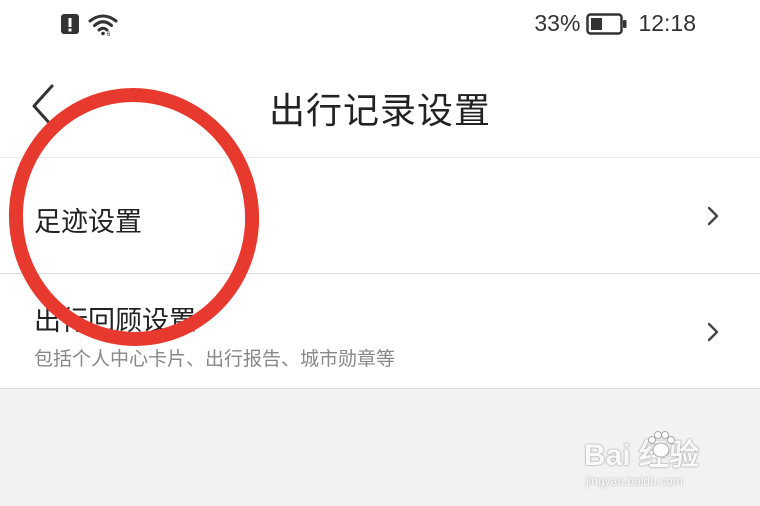 The width and height of the screenshot is (760, 506). I want to click on status-bar: 6 33% 12:18, so click(380, 26).